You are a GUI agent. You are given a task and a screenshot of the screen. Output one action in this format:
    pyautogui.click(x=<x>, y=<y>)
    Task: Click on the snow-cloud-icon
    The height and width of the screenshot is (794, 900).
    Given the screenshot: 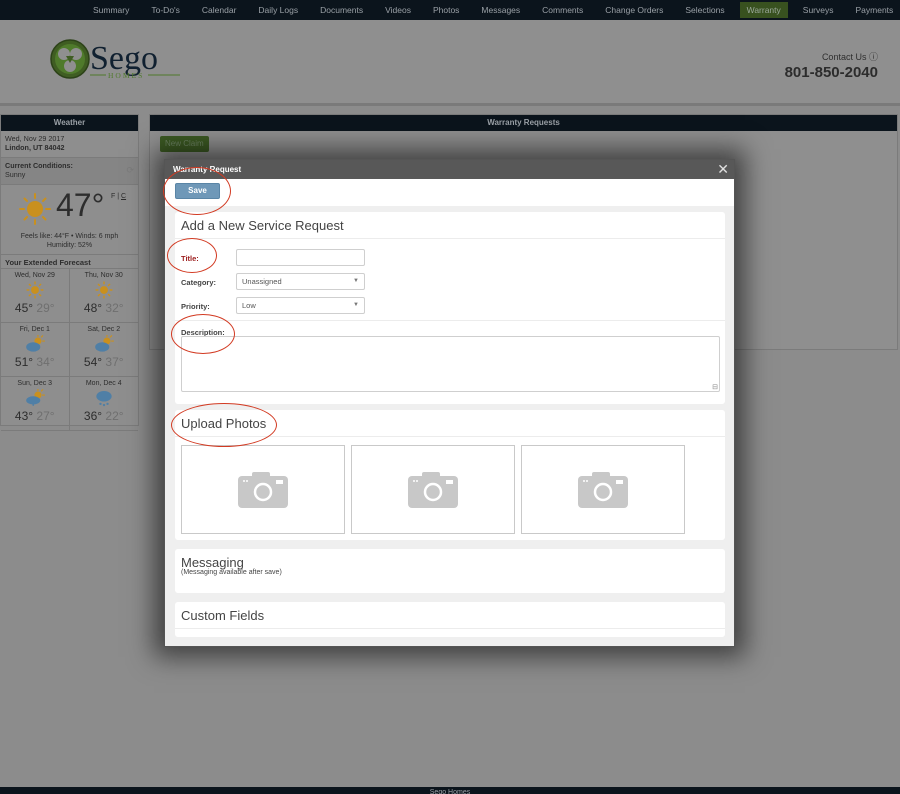 What is the action you would take?
    pyautogui.click(x=104, y=398)
    